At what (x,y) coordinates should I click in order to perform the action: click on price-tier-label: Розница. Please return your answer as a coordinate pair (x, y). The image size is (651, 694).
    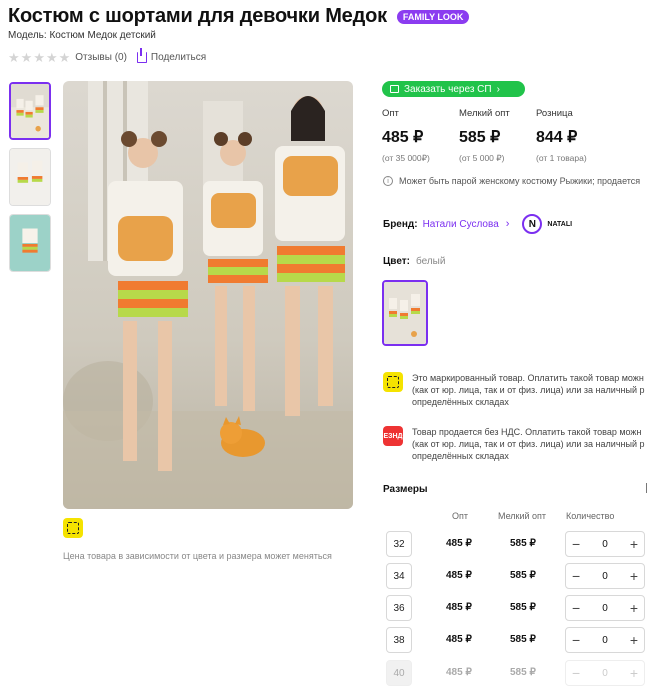
    Looking at the image, I should click on (554, 113).